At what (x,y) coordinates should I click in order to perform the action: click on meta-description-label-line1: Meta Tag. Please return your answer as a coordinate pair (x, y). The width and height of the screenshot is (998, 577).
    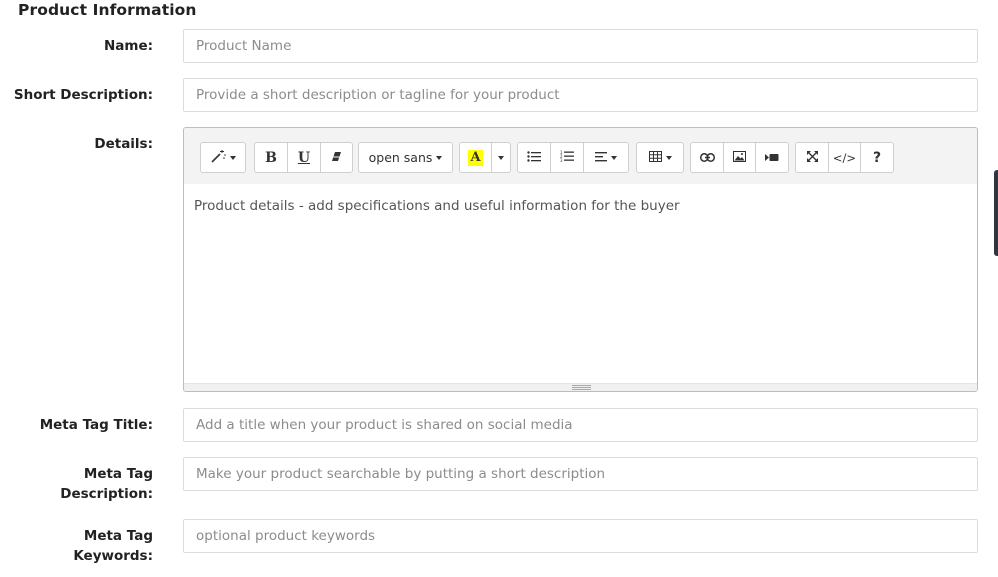
    Looking at the image, I should click on (118, 474).